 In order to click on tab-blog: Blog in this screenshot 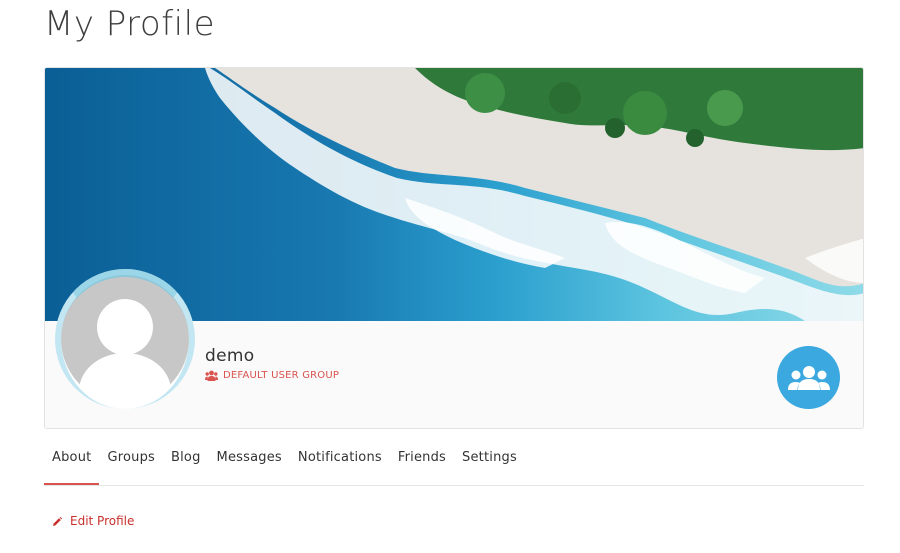, I will do `click(186, 462)`.